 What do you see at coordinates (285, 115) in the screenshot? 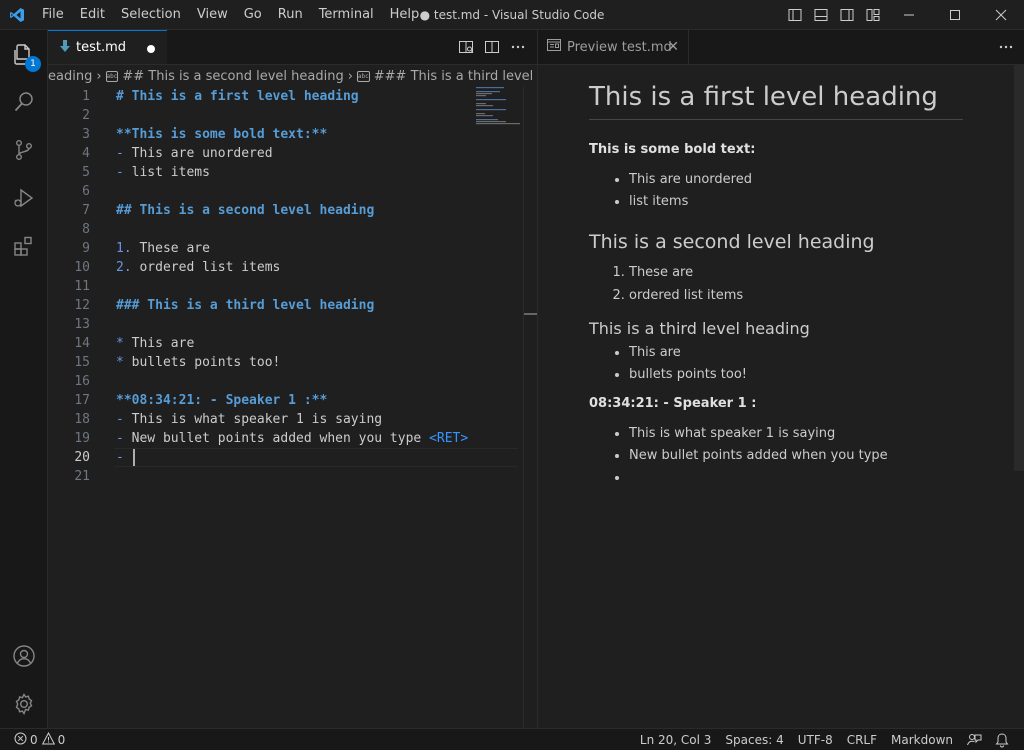
I see `code-line: 2` at bounding box center [285, 115].